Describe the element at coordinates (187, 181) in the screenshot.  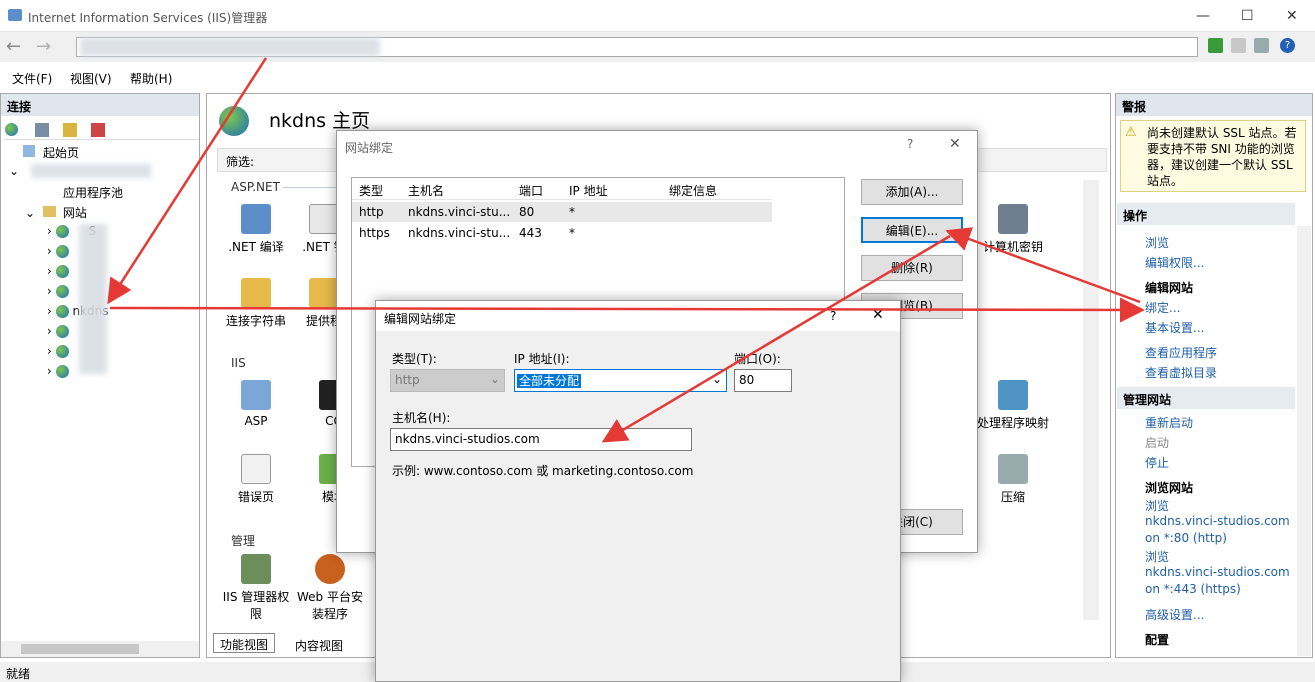
I see `arrow-to-nkdns` at that location.